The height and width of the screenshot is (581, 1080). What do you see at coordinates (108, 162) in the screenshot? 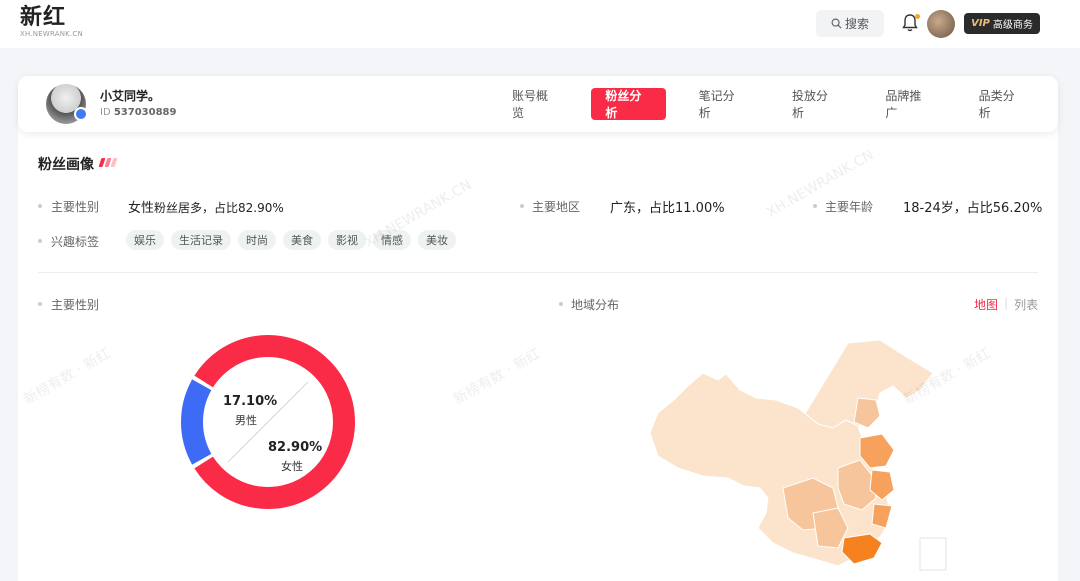
I see `title-decoration` at bounding box center [108, 162].